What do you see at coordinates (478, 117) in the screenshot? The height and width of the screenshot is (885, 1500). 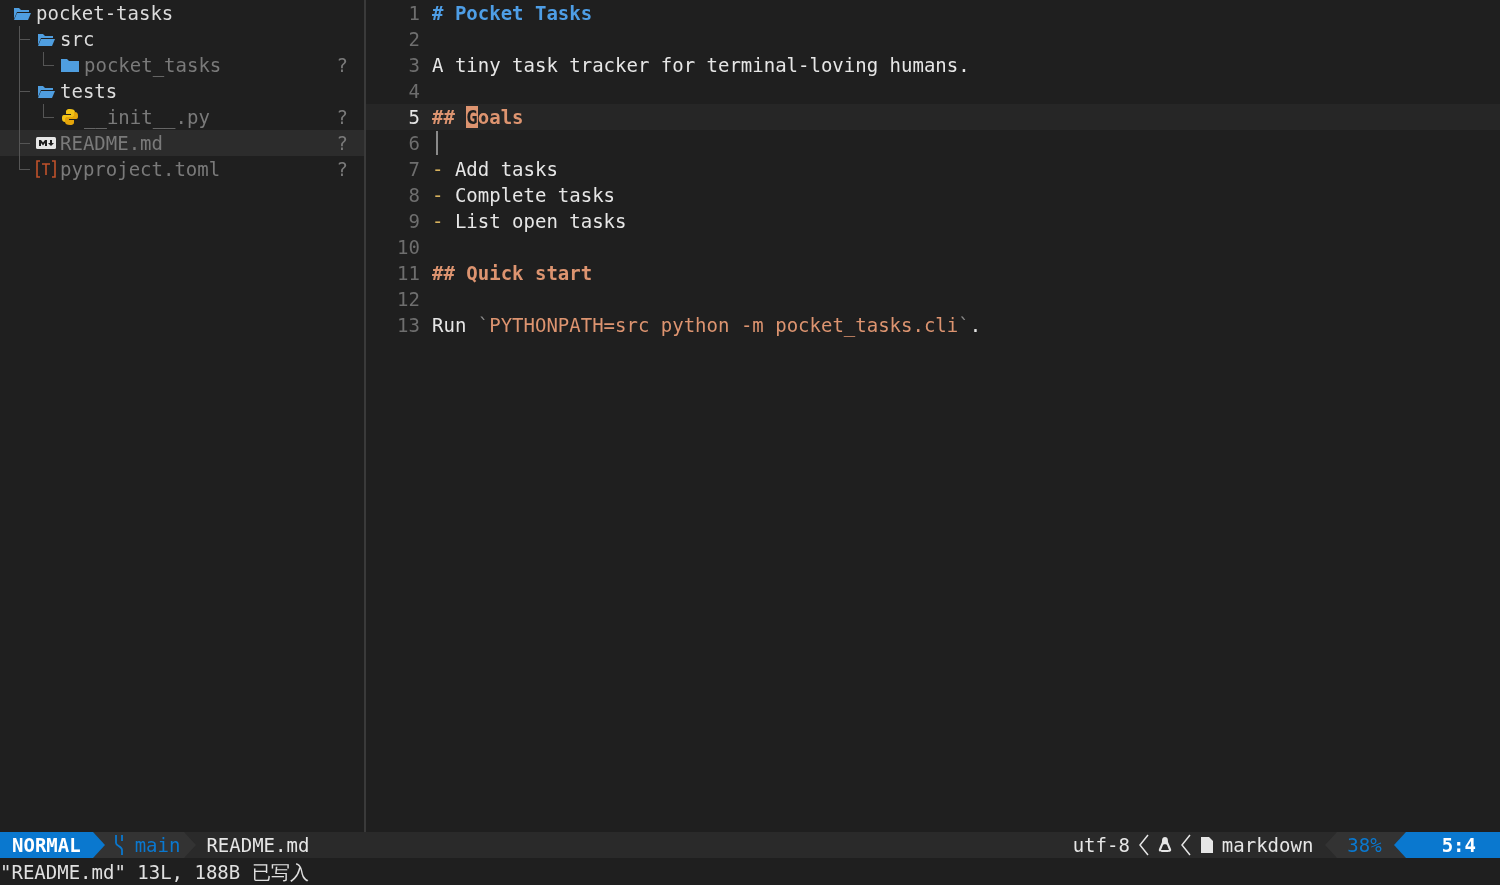 I see `code-line: ## Goals` at bounding box center [478, 117].